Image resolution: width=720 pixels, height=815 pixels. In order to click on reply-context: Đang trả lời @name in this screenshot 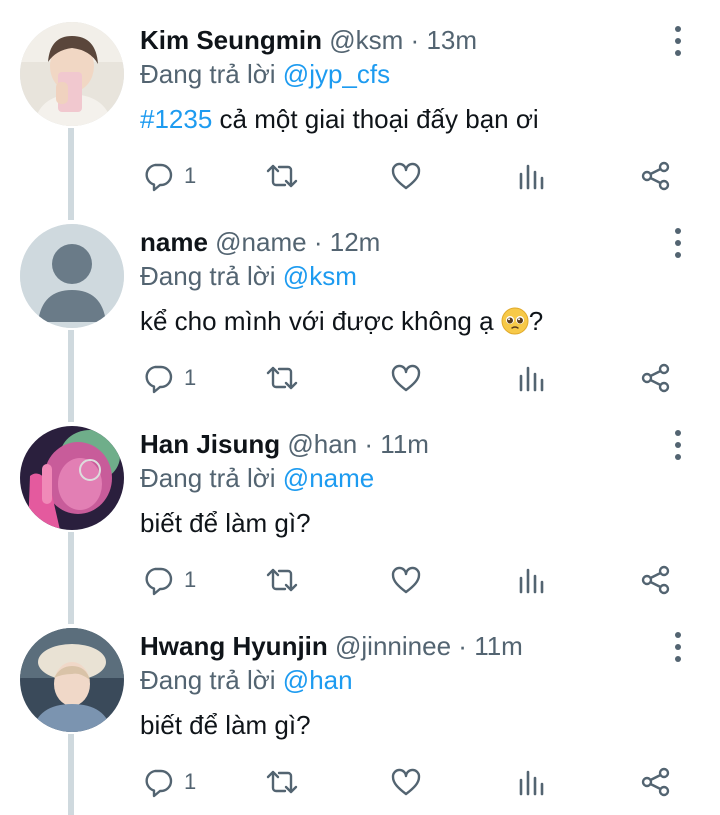, I will do `click(257, 478)`.